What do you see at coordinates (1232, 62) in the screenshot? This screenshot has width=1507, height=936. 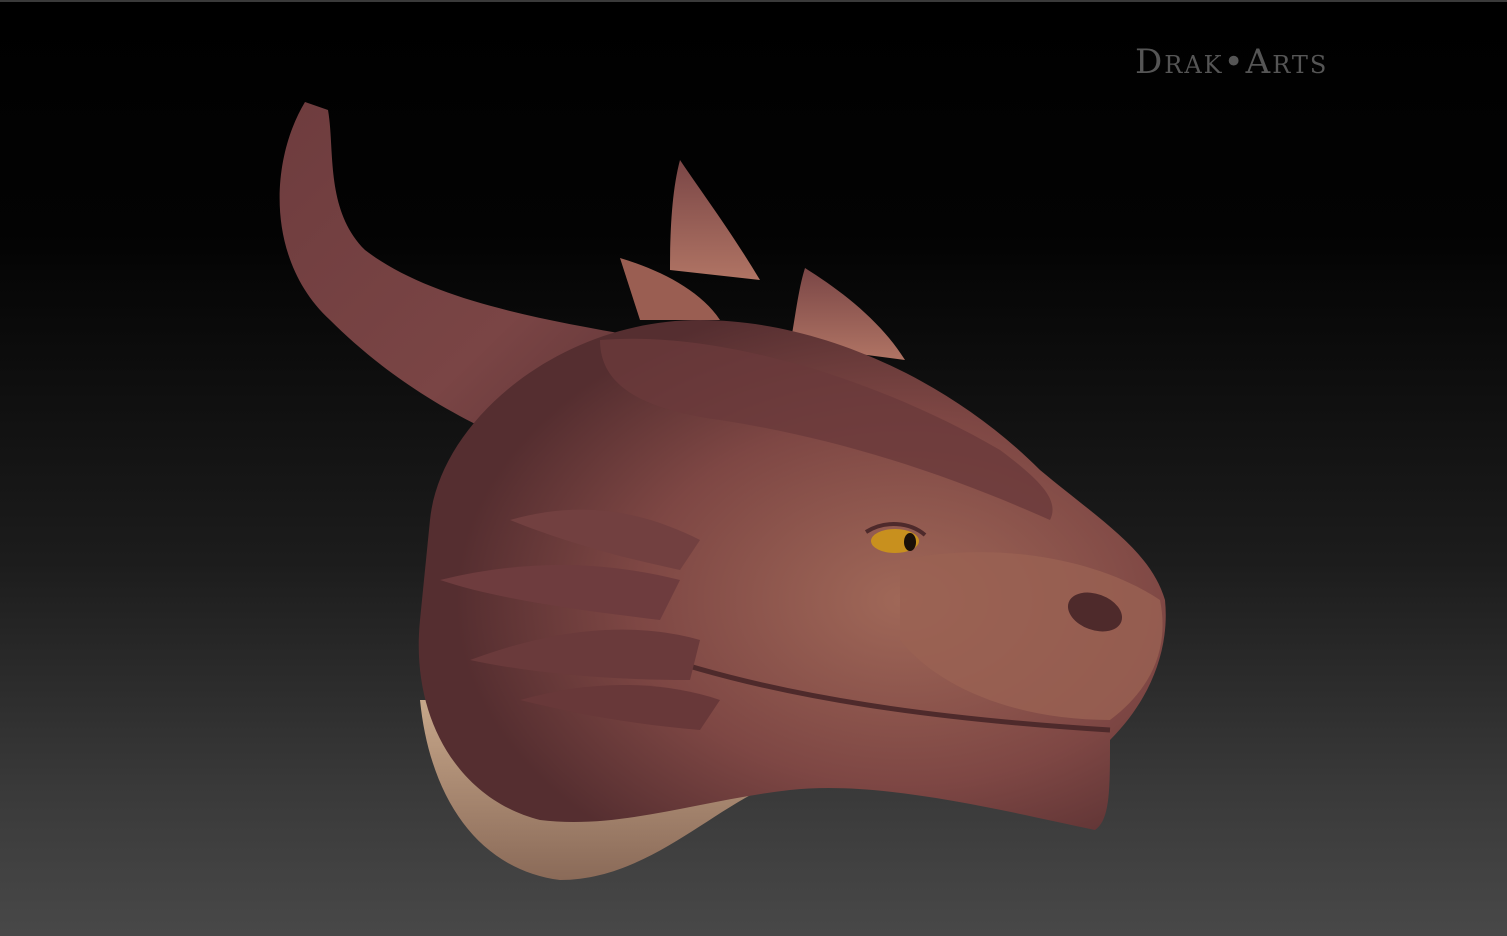 I see `watermark-logo: Drak•Arts` at bounding box center [1232, 62].